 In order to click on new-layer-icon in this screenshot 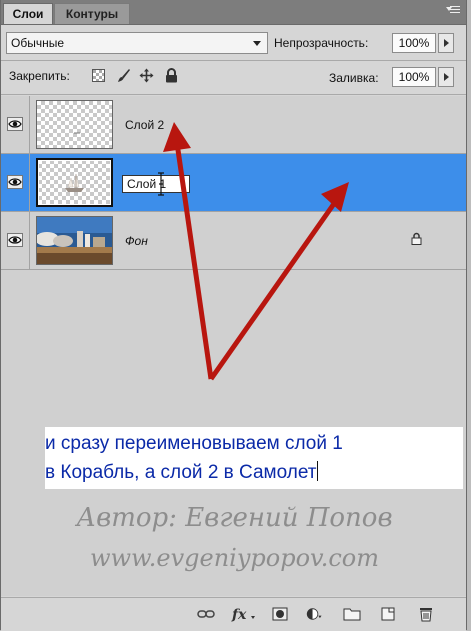, I will do `click(388, 614)`.